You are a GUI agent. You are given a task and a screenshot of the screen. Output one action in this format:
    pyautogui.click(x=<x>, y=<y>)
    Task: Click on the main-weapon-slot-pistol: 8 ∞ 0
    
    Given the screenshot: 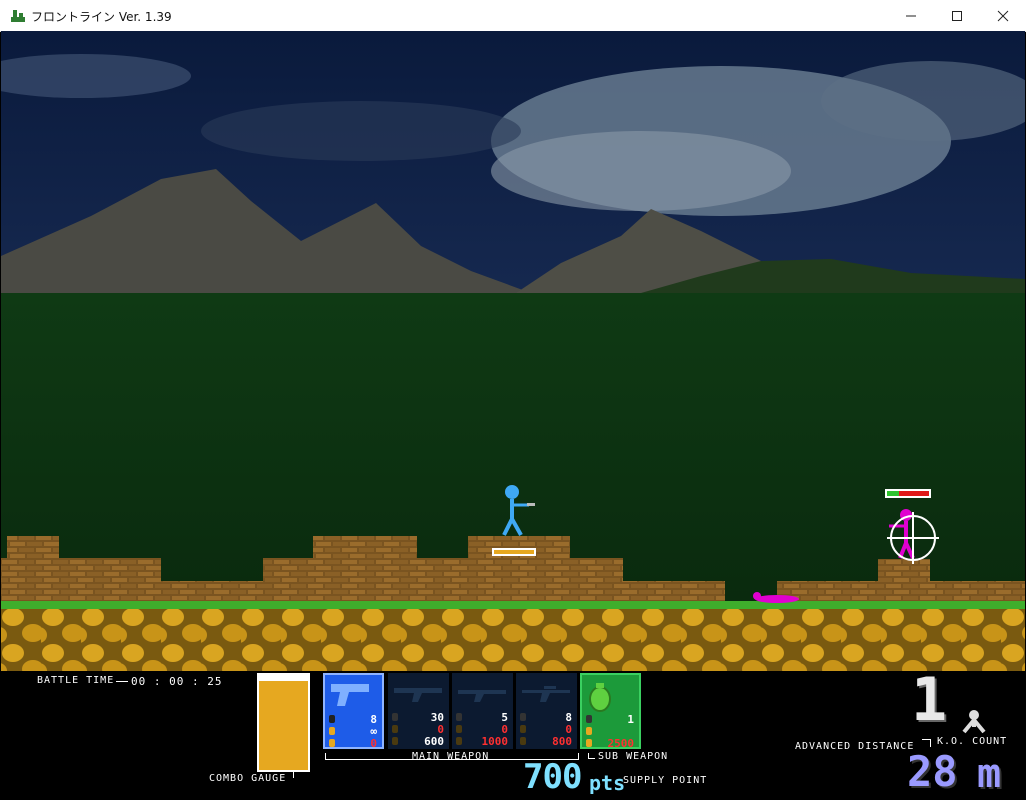 What is the action you would take?
    pyautogui.click(x=353, y=711)
    